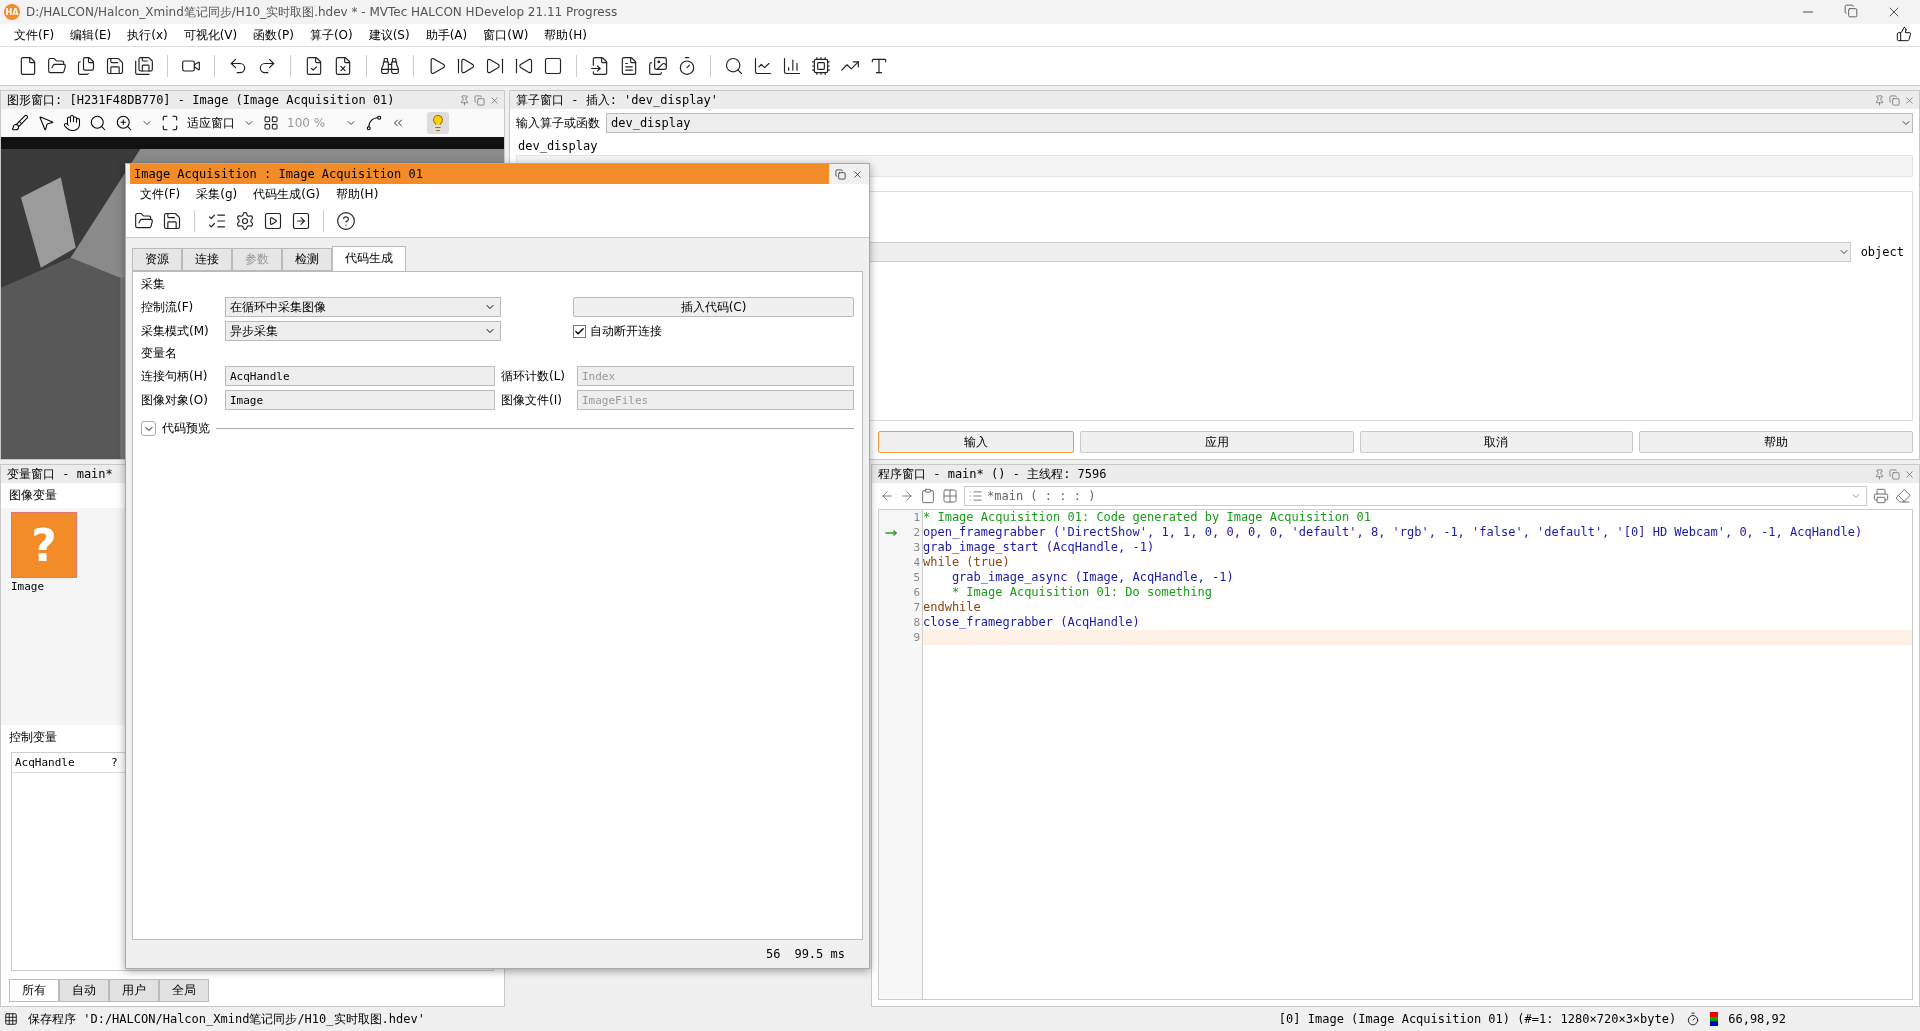  I want to click on menu-item: 函数(P), so click(273, 35).